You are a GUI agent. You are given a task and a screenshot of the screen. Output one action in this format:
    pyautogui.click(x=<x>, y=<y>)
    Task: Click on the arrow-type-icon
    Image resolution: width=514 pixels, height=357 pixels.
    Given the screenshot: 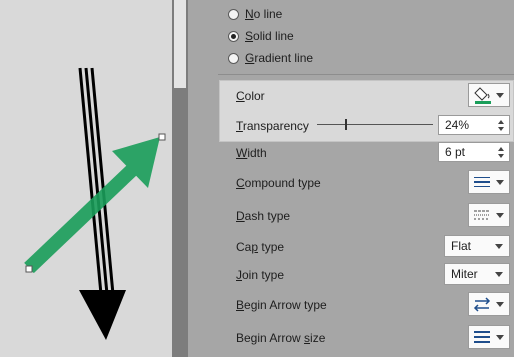 What is the action you would take?
    pyautogui.click(x=482, y=304)
    